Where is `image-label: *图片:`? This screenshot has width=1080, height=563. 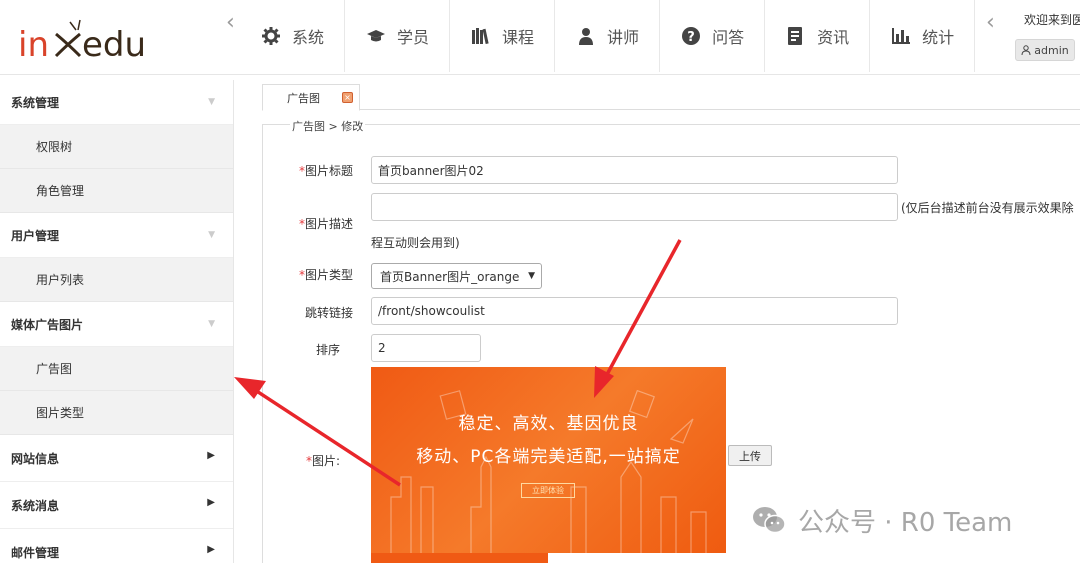 image-label: *图片: is located at coordinates (300, 460).